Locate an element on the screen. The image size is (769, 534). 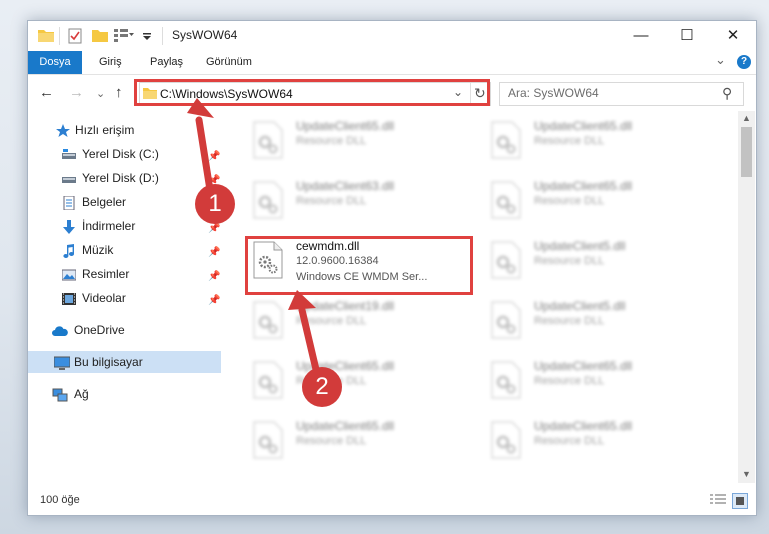
search-icon: ⚲ is located at coordinates (727, 93).